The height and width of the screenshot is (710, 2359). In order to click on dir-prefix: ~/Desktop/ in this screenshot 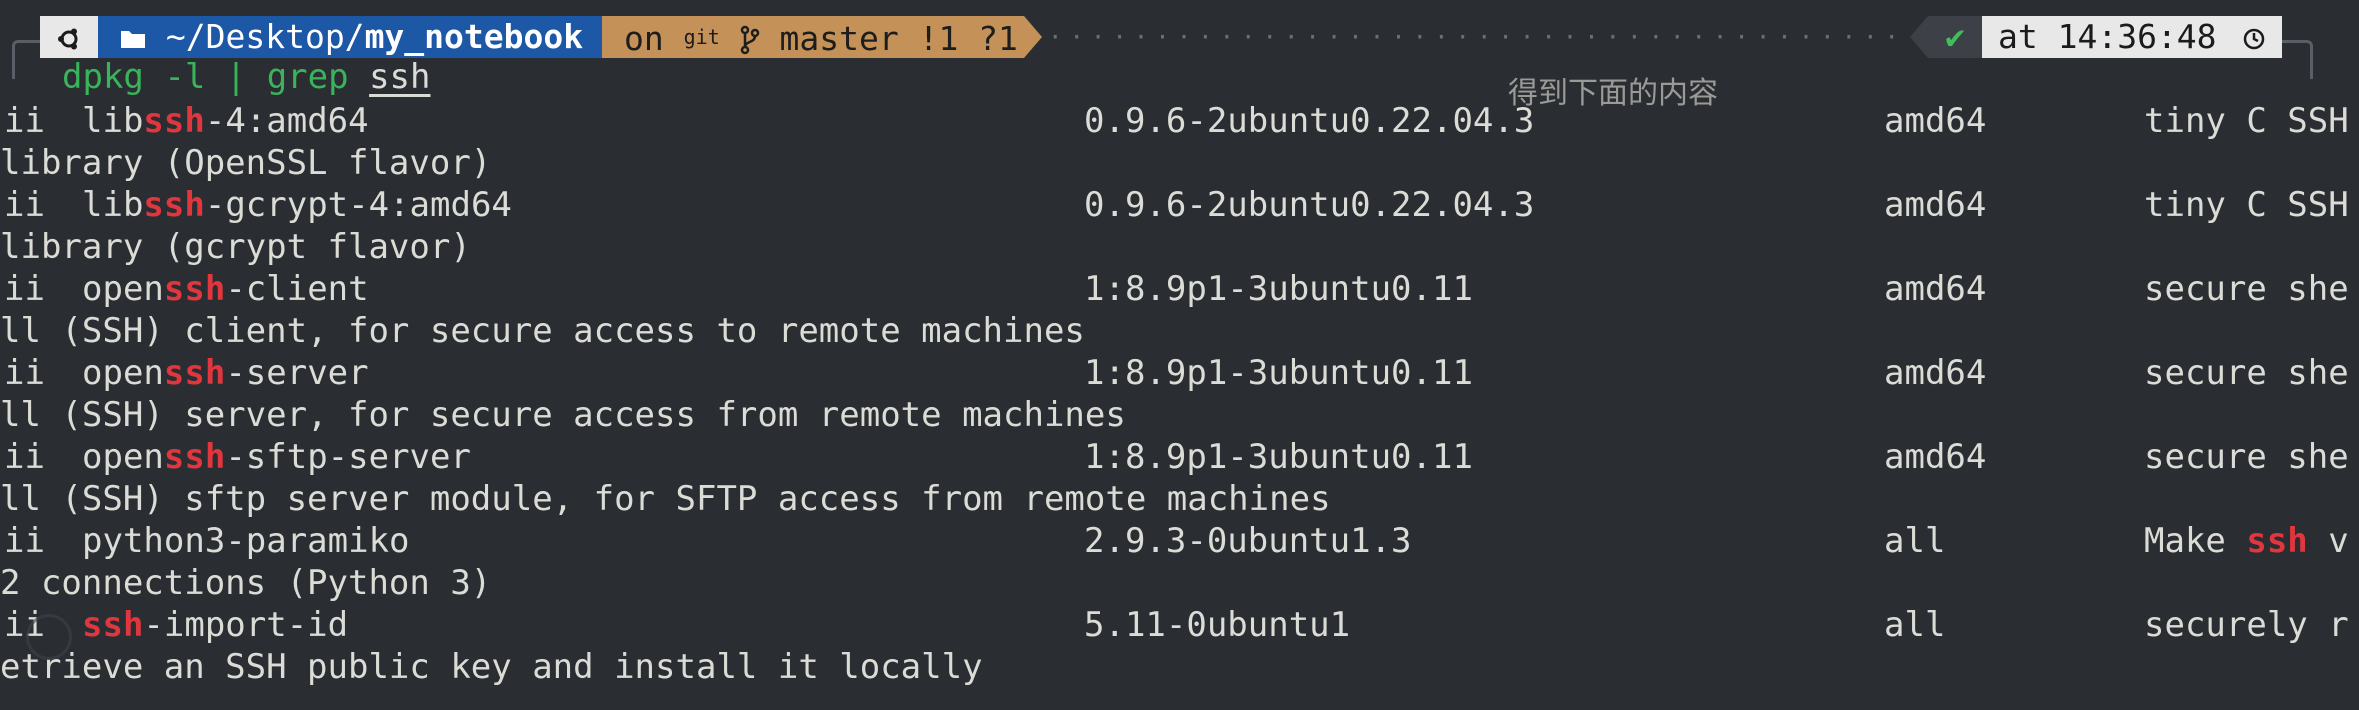, I will do `click(265, 36)`.